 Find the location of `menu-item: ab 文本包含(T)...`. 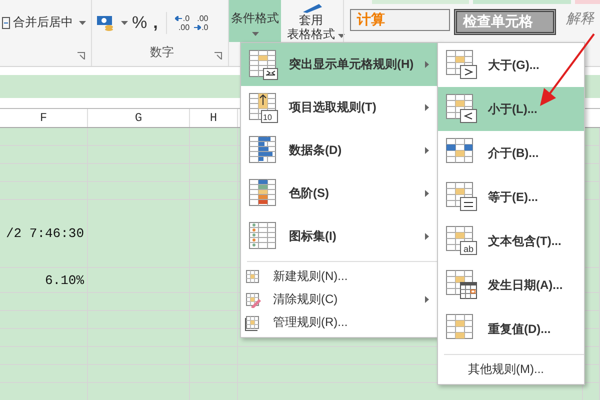

menu-item: ab 文本包含(T)... is located at coordinates (511, 241).